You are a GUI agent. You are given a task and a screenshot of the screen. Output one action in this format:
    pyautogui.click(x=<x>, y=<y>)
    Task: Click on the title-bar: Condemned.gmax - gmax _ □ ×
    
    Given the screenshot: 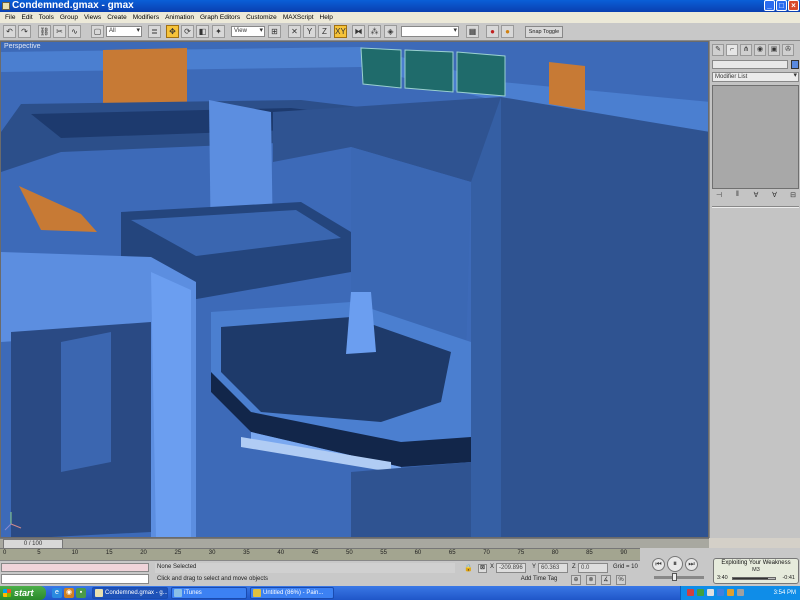 What is the action you would take?
    pyautogui.click(x=400, y=6)
    